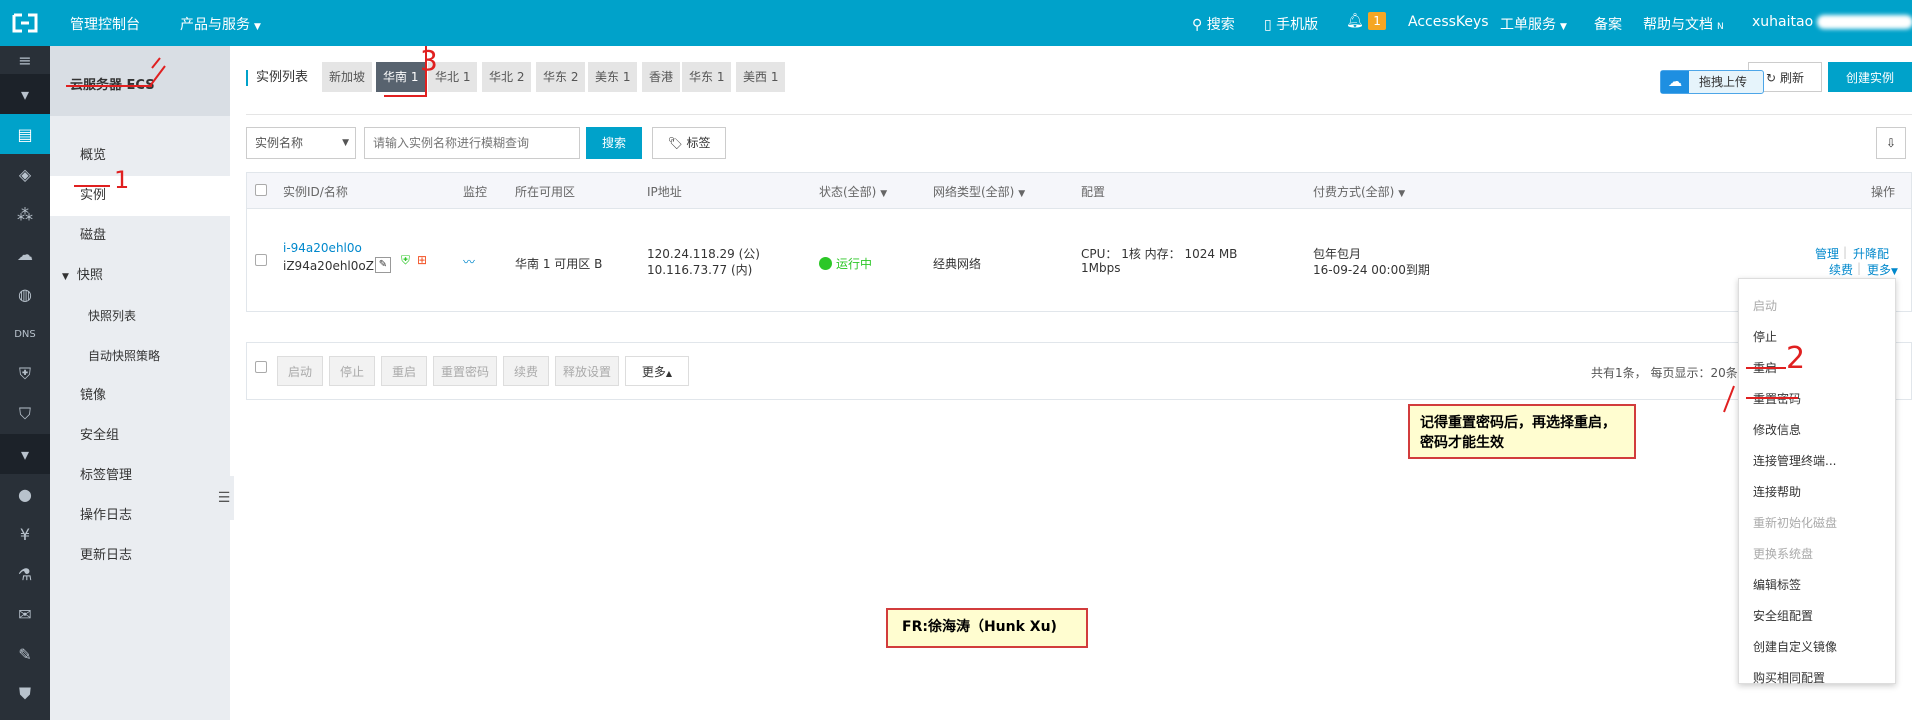 Image resolution: width=1912 pixels, height=720 pixels. I want to click on bulk-restart-button: 重启, so click(404, 371).